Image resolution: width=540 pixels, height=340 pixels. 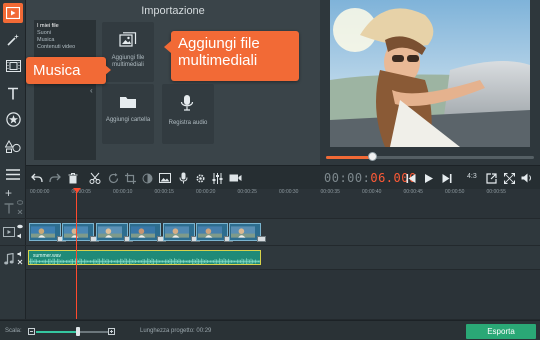 What do you see at coordinates (13, 40) in the screenshot?
I see `magic-wand-icon` at bounding box center [13, 40].